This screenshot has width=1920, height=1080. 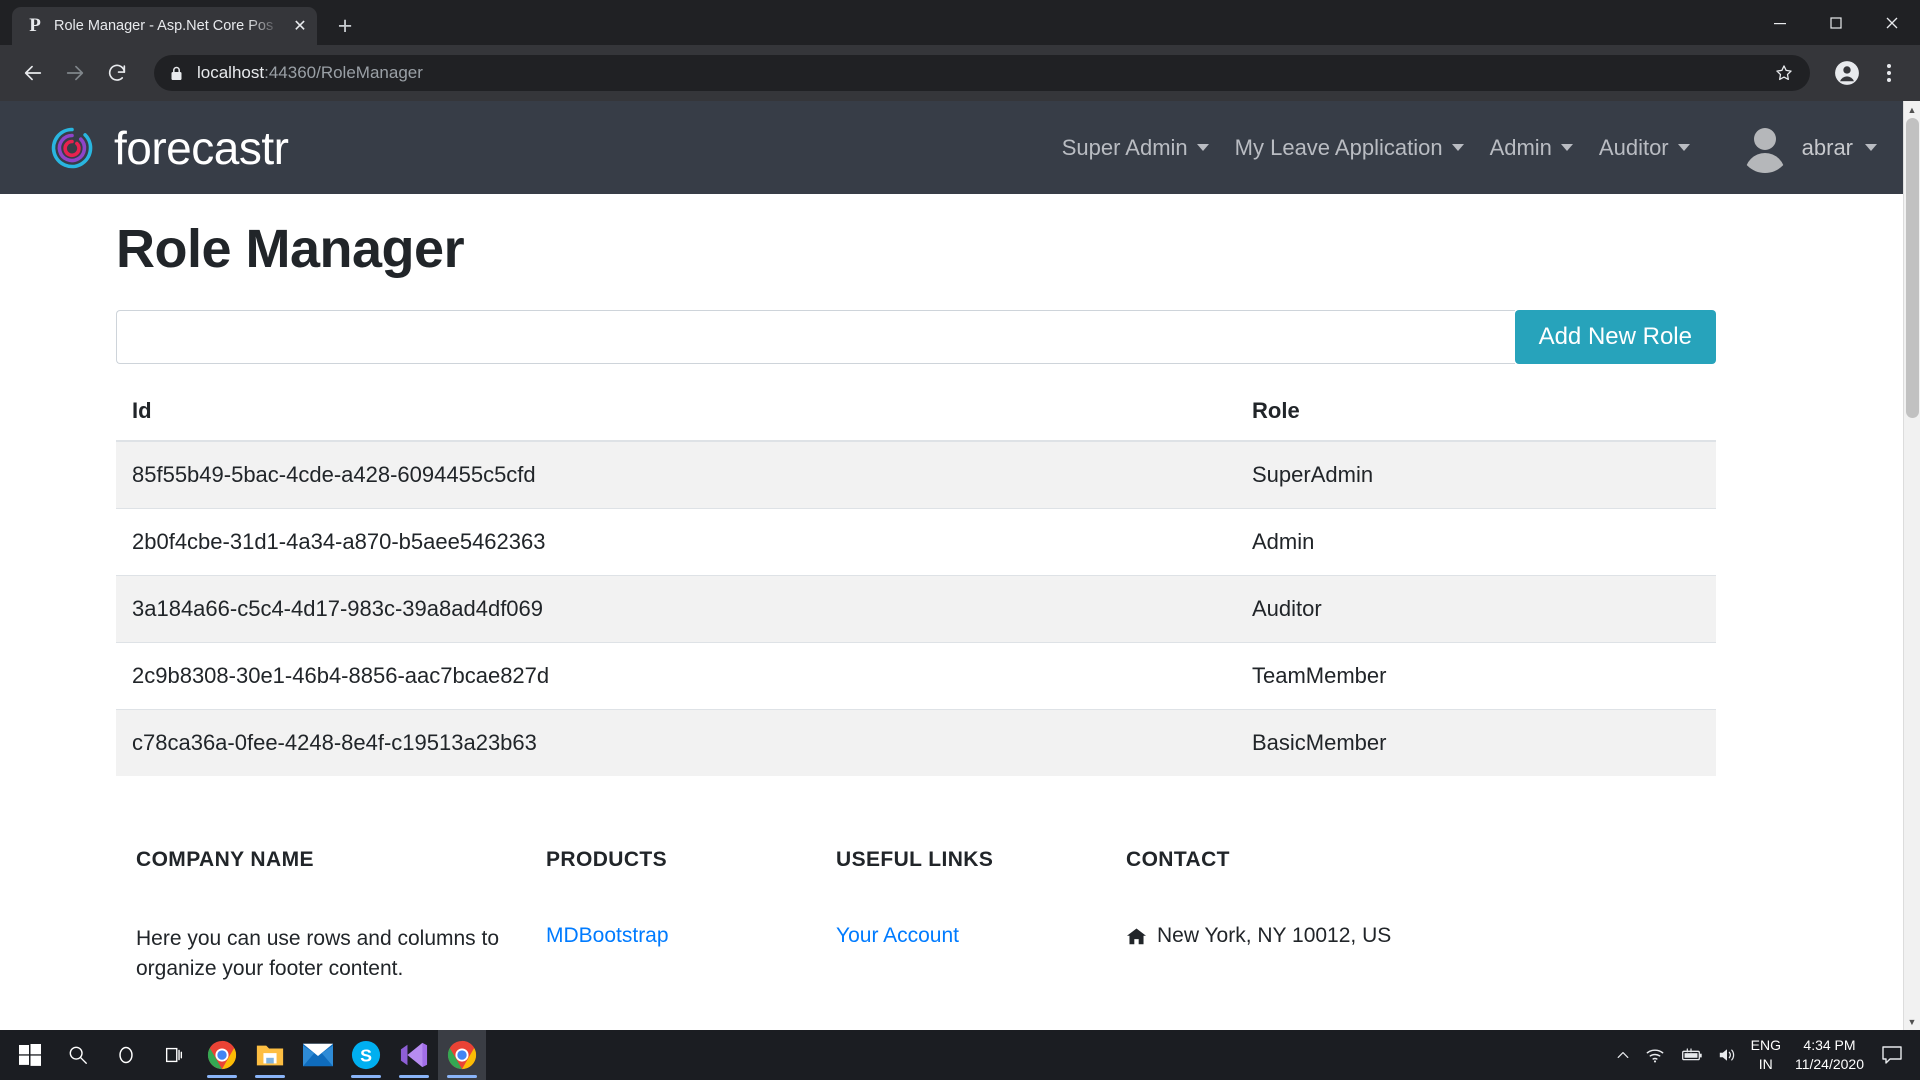 I want to click on nav-item-label: Admin, so click(x=1520, y=147).